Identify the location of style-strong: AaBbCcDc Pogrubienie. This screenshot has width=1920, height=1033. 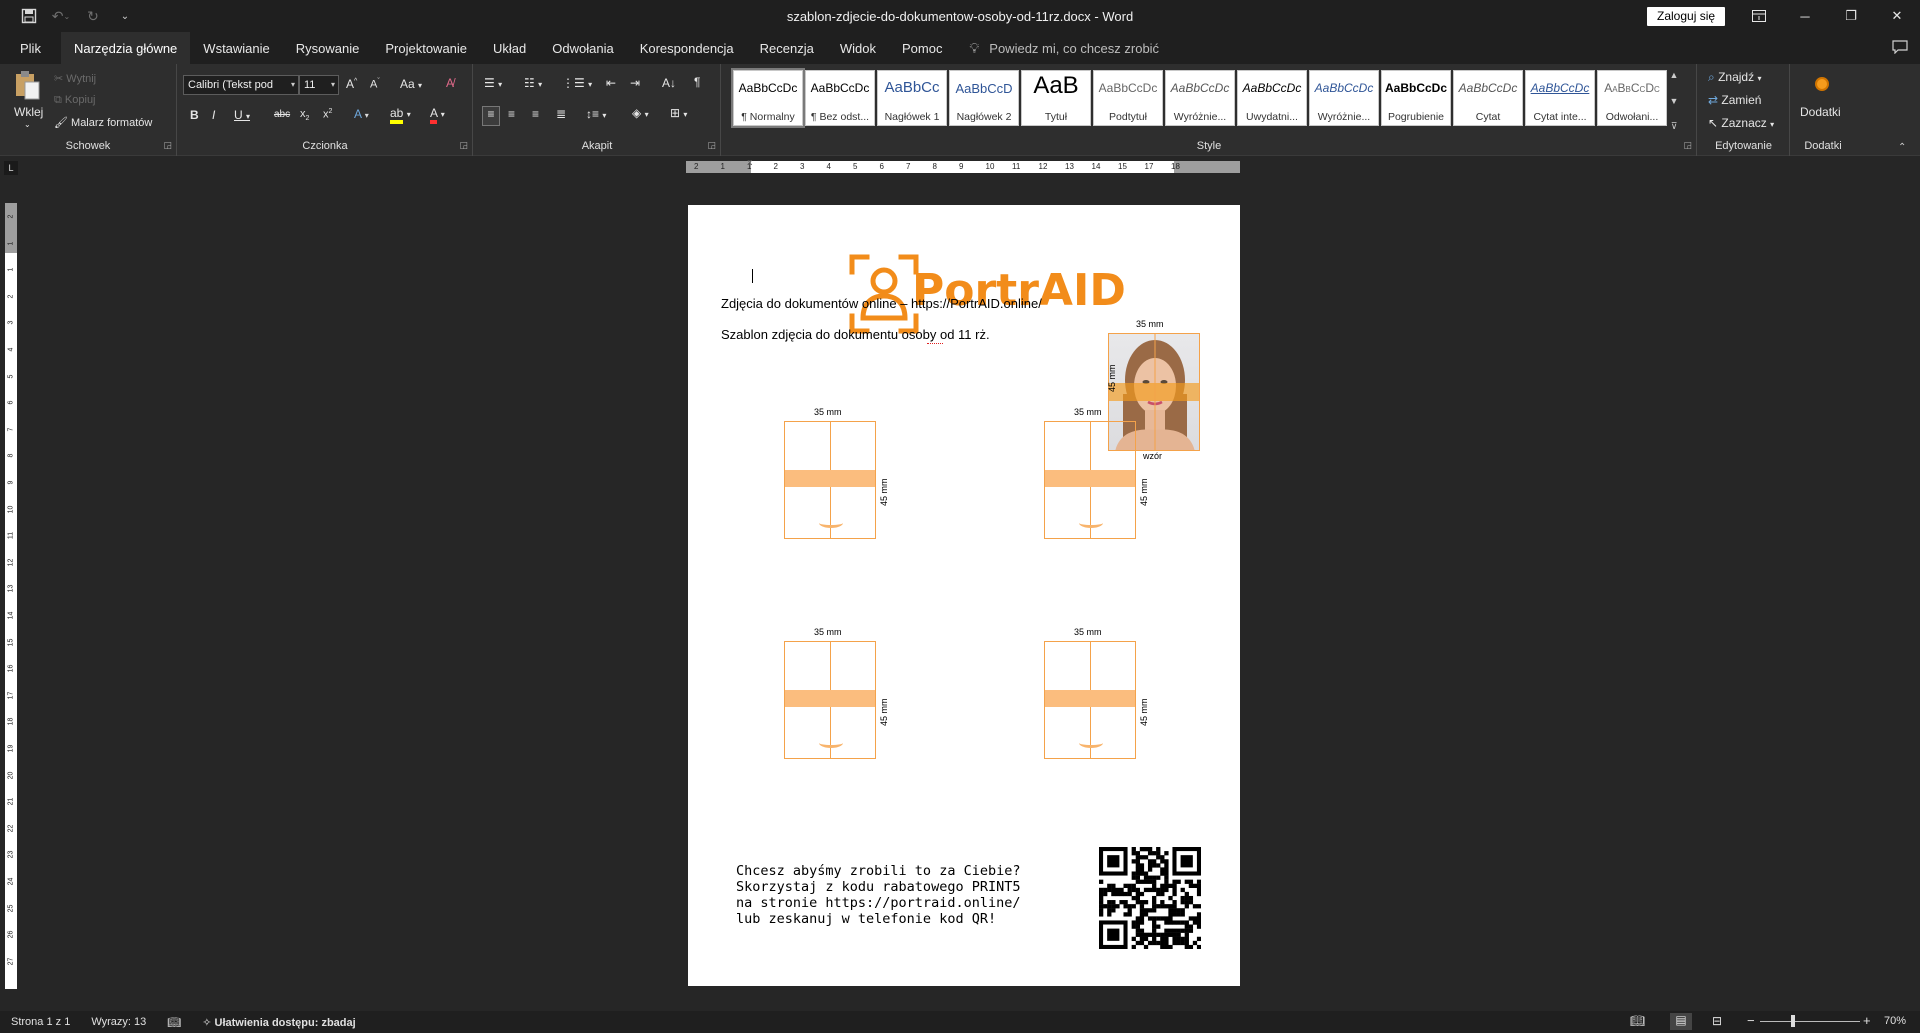
(1416, 98).